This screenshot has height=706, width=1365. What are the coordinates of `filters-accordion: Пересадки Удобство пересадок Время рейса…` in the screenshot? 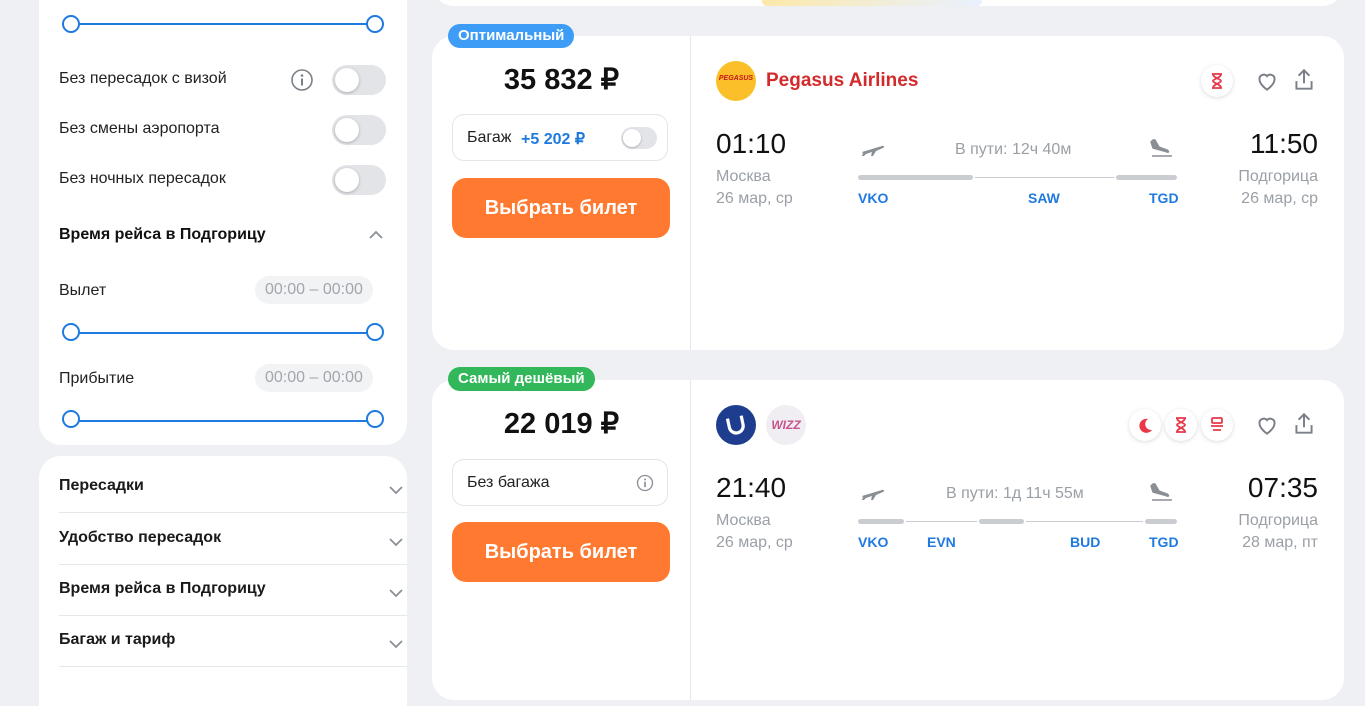 It's located at (223, 581).